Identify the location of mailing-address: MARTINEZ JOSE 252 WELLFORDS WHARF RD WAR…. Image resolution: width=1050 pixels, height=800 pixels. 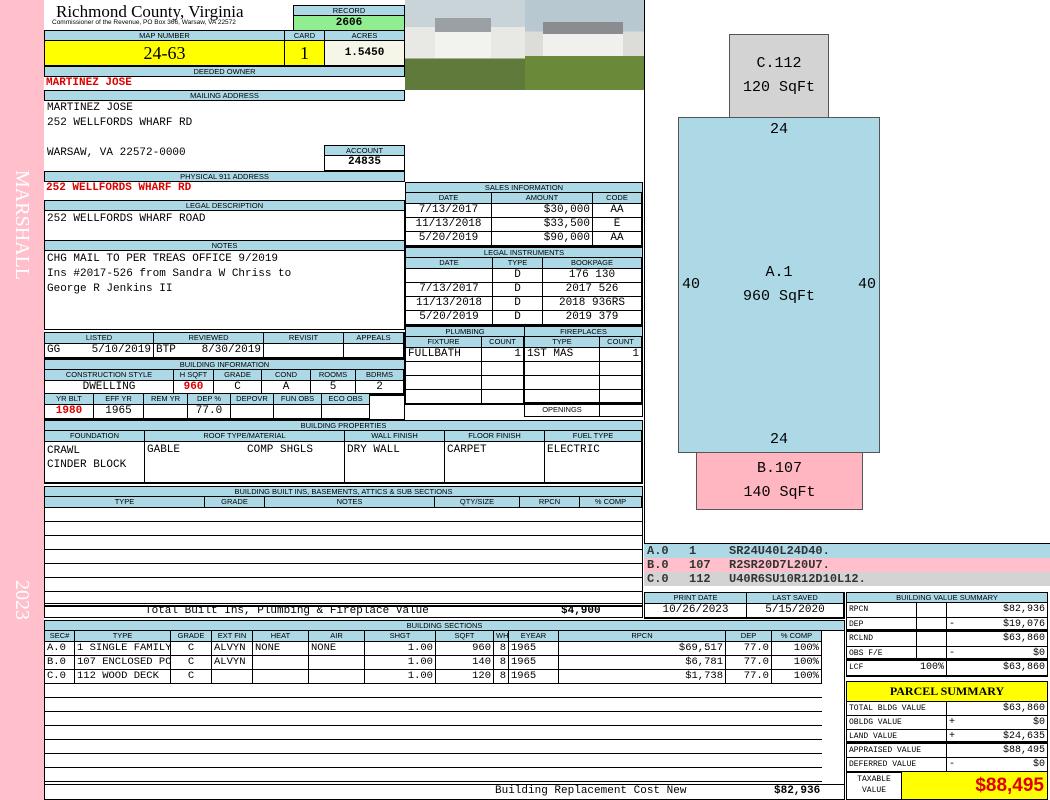
(119, 131).